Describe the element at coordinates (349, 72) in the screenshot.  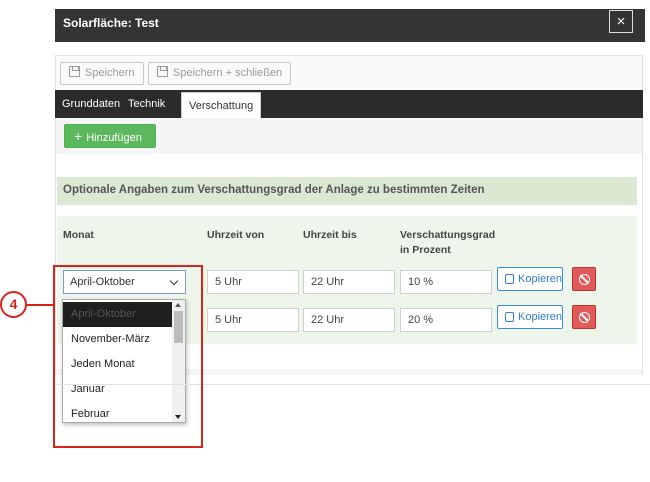
I see `toolbar: Speichern Speichern + schließen` at that location.